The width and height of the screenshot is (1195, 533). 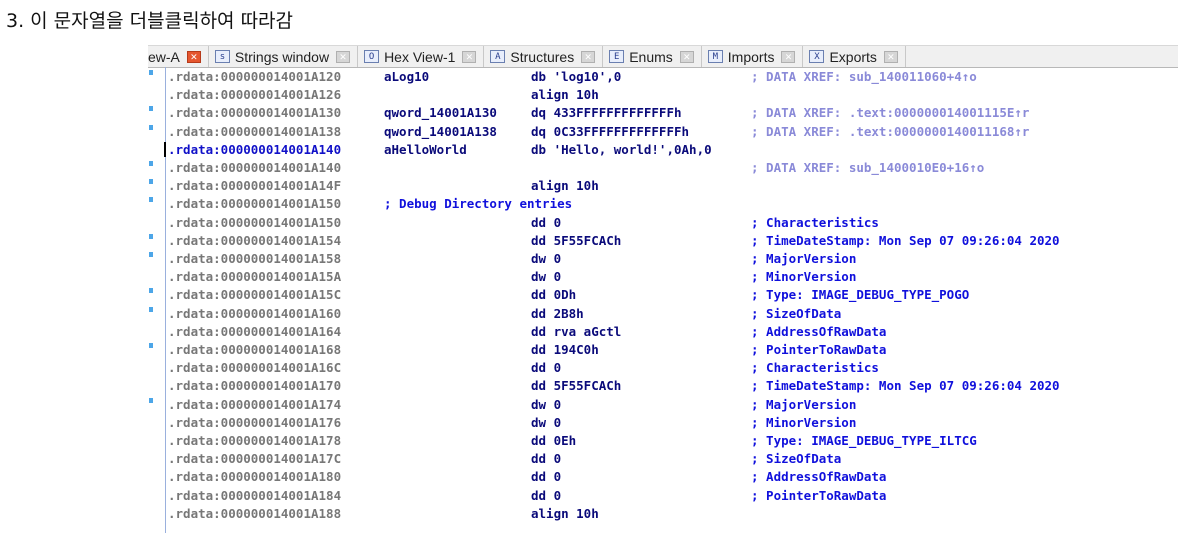 What do you see at coordinates (425, 150) in the screenshot?
I see `symbol-label: aHelloWorld` at bounding box center [425, 150].